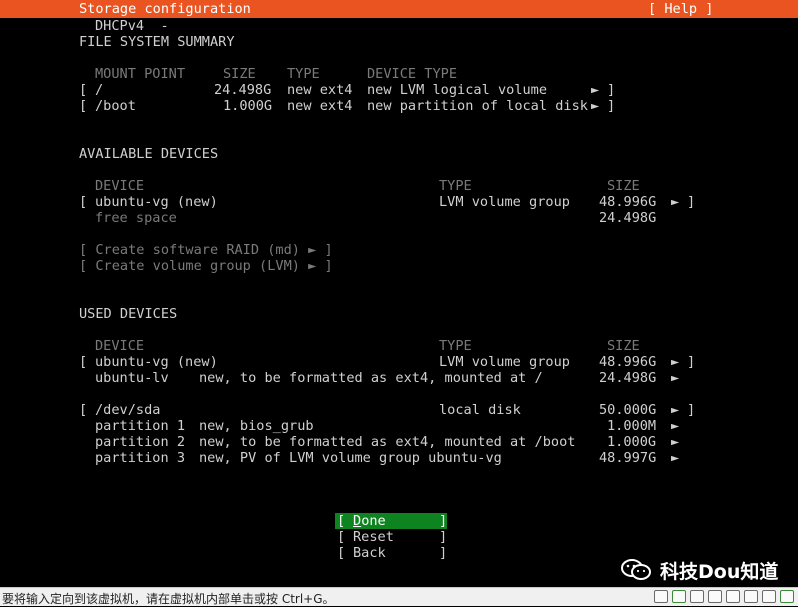 This screenshot has width=798, height=607. I want to click on device-name: partition 3, so click(140, 458).